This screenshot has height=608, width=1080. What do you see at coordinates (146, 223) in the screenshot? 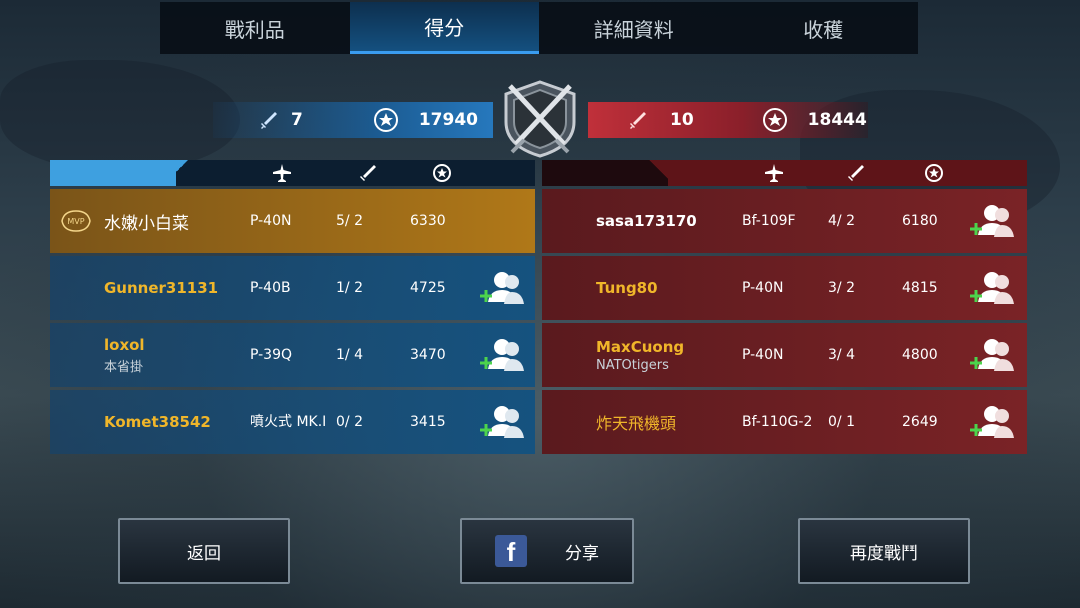
I see `player-name: 水嫩小白菜` at bounding box center [146, 223].